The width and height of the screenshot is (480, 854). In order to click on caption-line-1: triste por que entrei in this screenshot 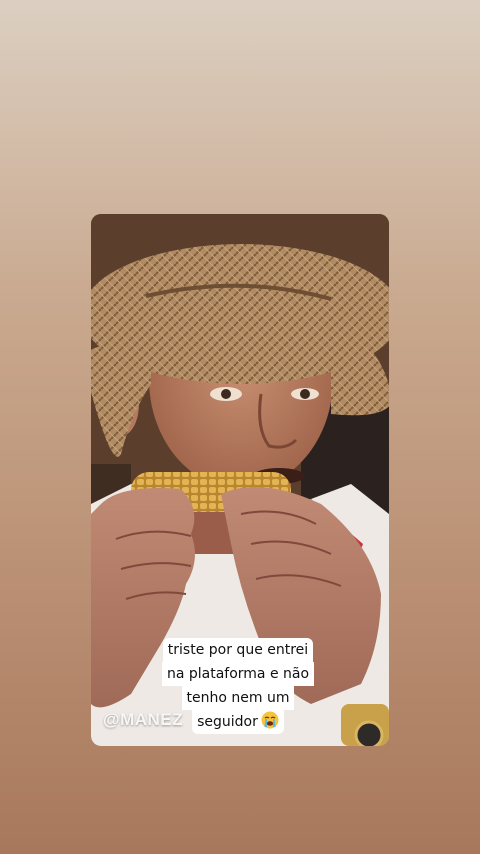, I will do `click(238, 650)`.